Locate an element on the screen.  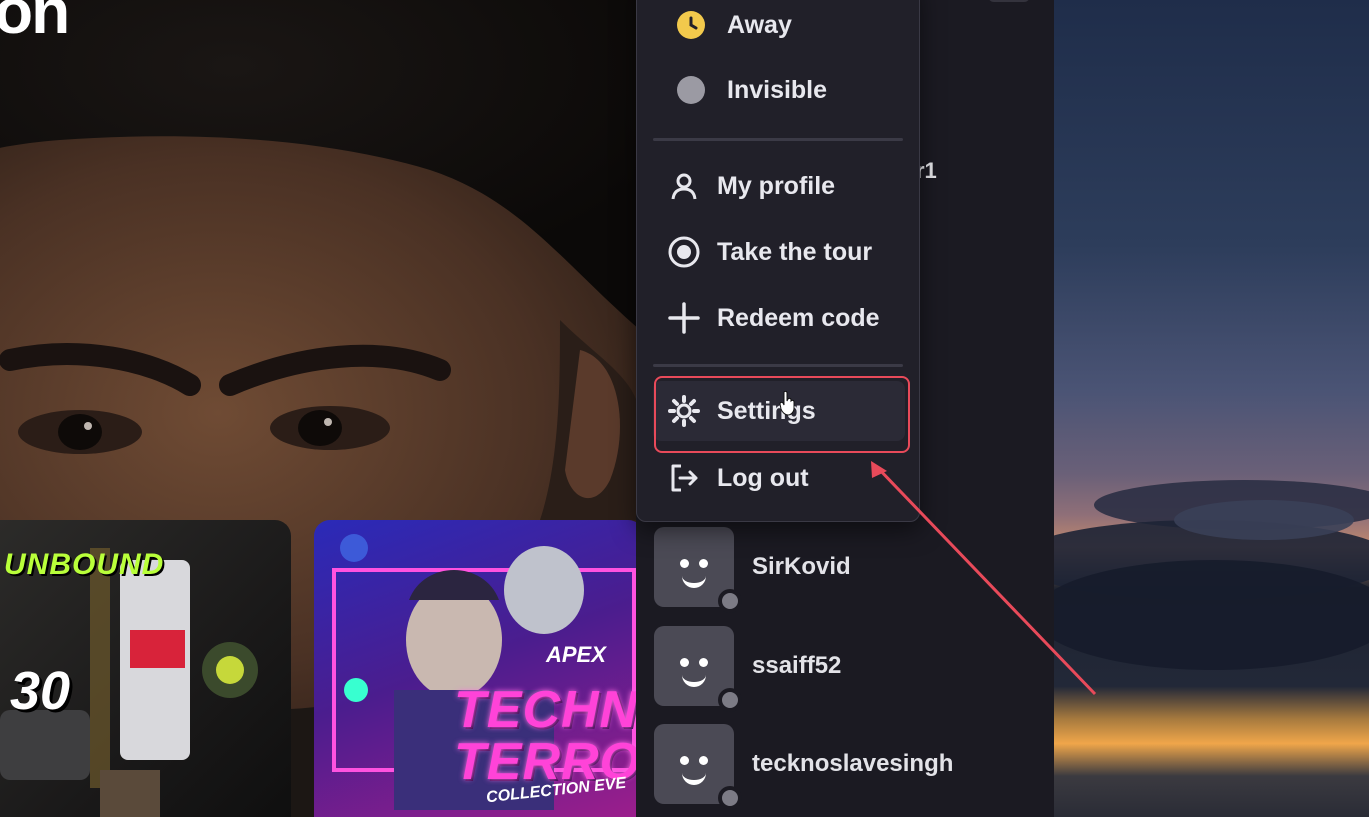
plus-icon is located at coordinates (684, 318).